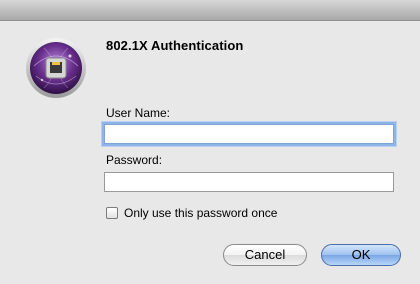 This screenshot has width=420, height=284. What do you see at coordinates (200, 213) in the screenshot?
I see `password-once-label: Only use this password once` at bounding box center [200, 213].